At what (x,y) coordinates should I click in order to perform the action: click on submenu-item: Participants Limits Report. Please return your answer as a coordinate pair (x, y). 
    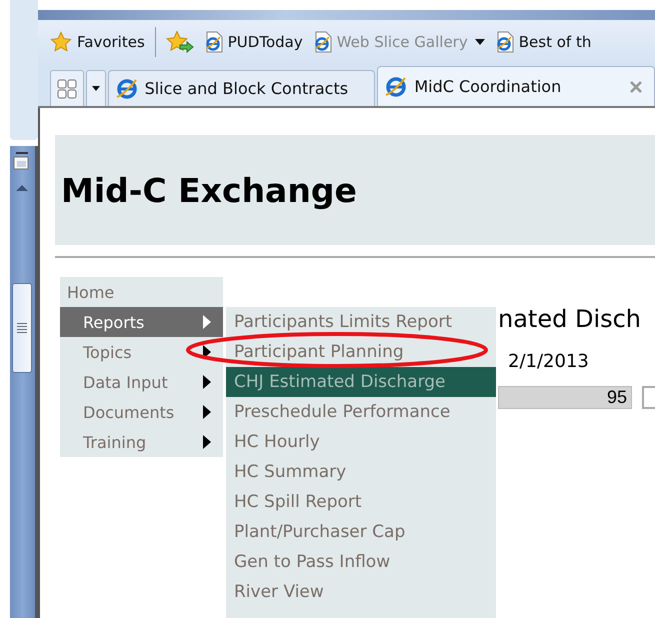
    Looking at the image, I should click on (361, 322).